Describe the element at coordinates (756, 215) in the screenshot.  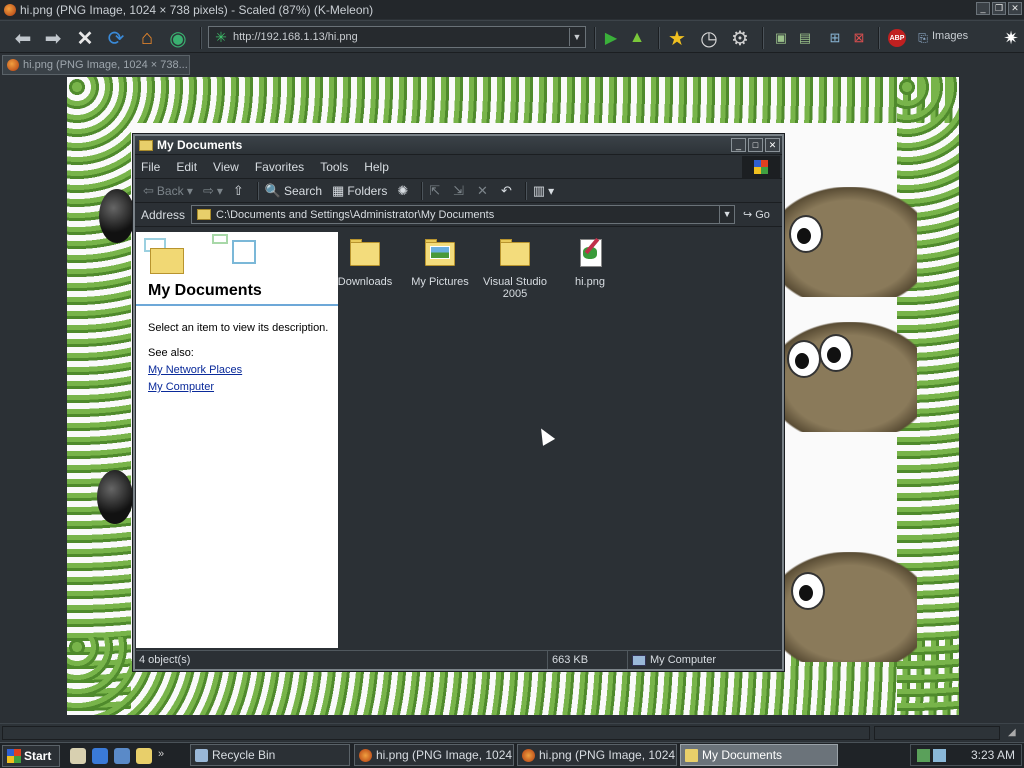
I see `go-button: ↪ Go` at that location.